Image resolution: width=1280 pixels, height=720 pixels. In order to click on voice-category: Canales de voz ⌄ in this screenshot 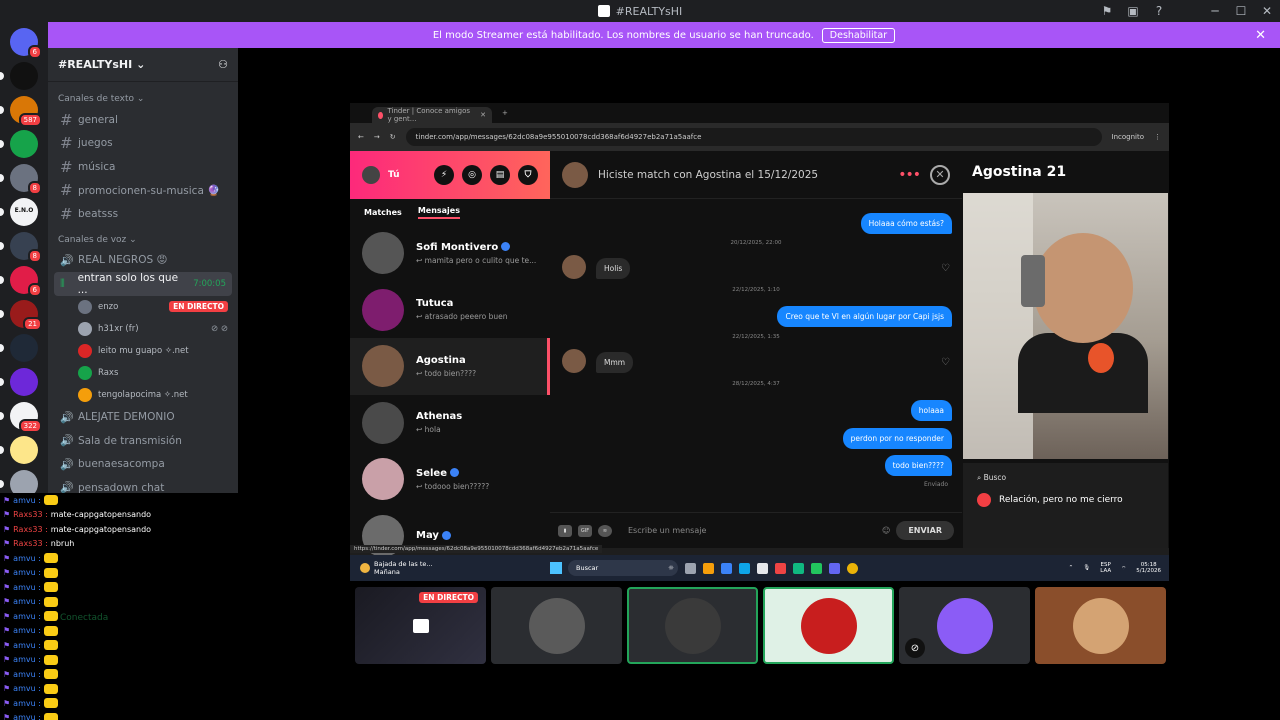, I will do `click(143, 240)`.